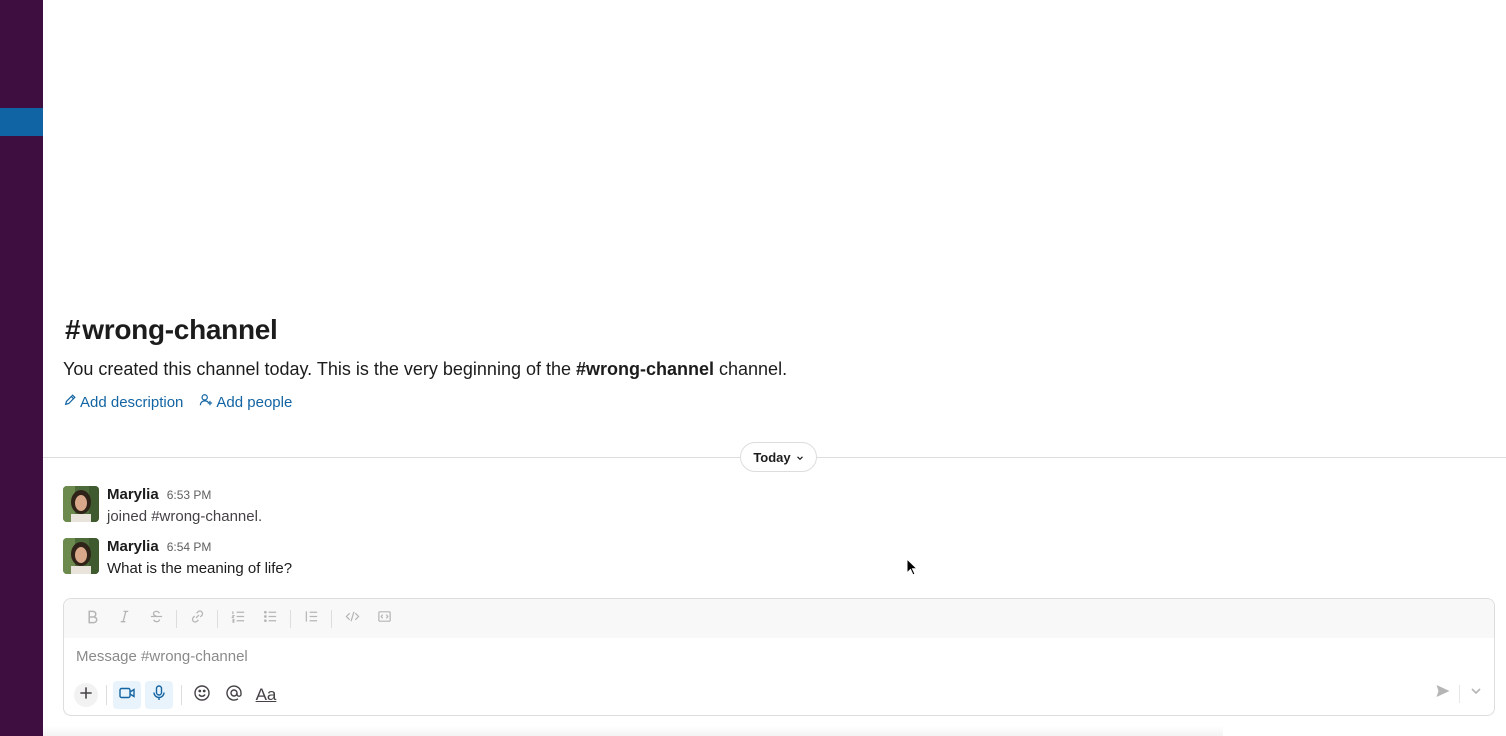 This screenshot has width=1506, height=736. I want to click on send-controls, so click(1459, 693).